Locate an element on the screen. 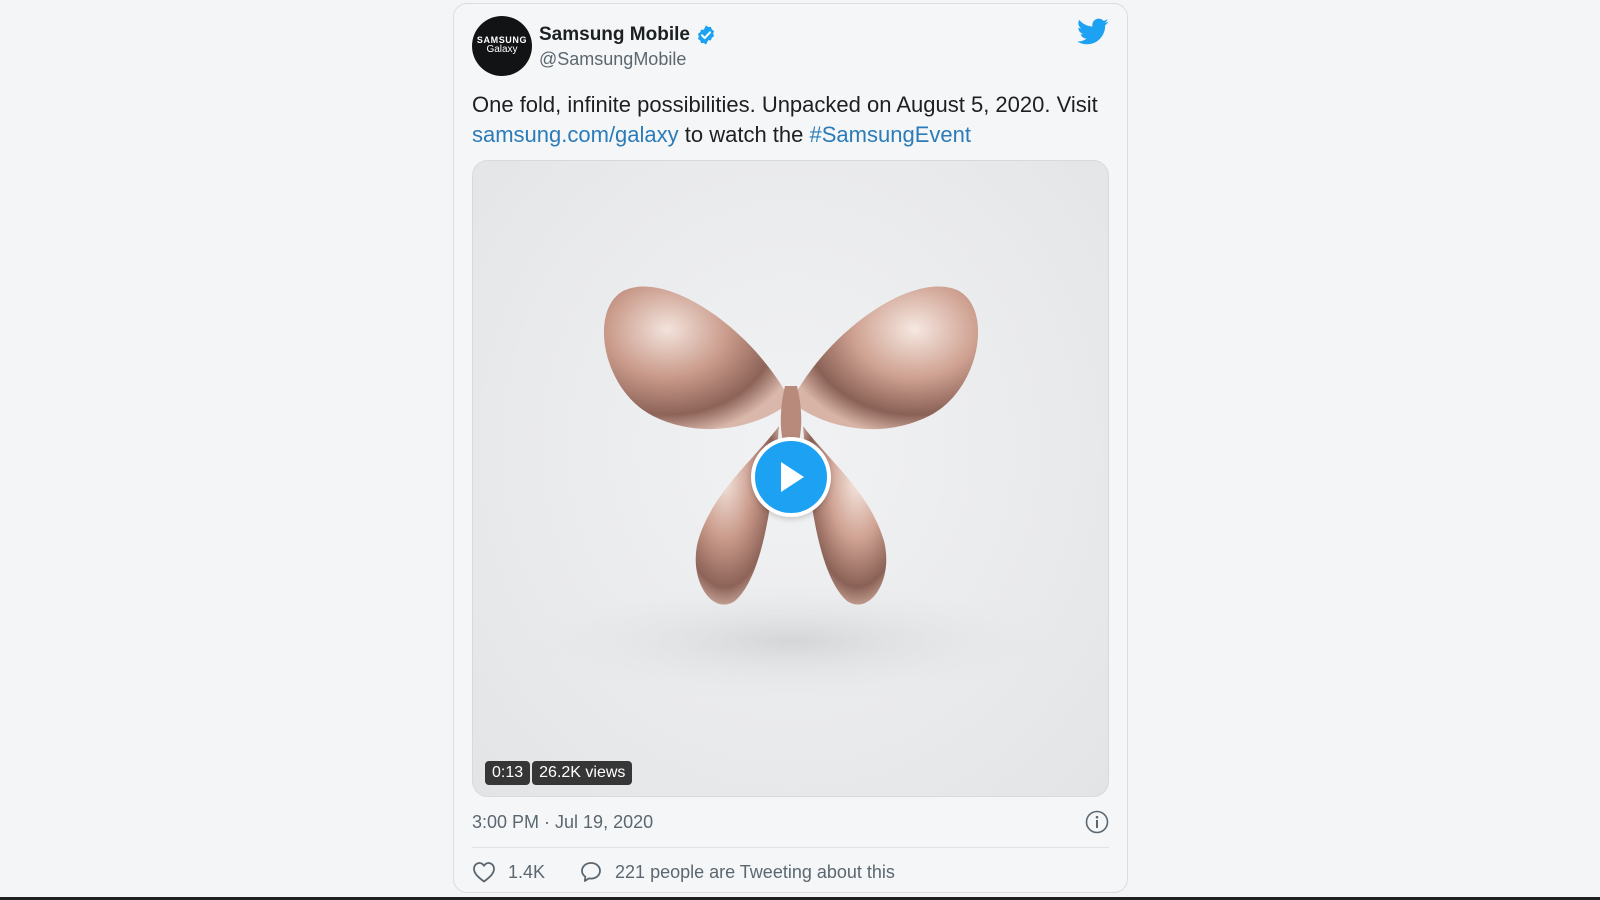  avatar: SAMSUNG Galaxy is located at coordinates (502, 46).